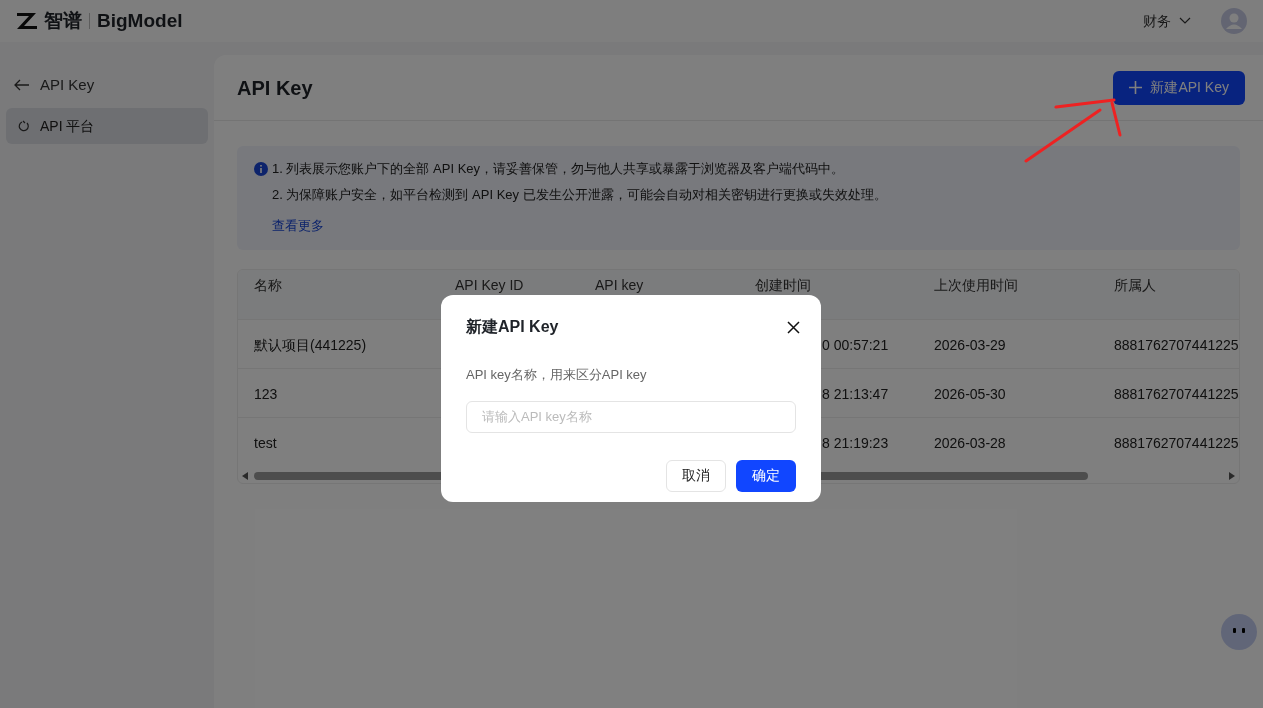 The width and height of the screenshot is (1263, 708). I want to click on column-header: 上次使用时间, so click(976, 284).